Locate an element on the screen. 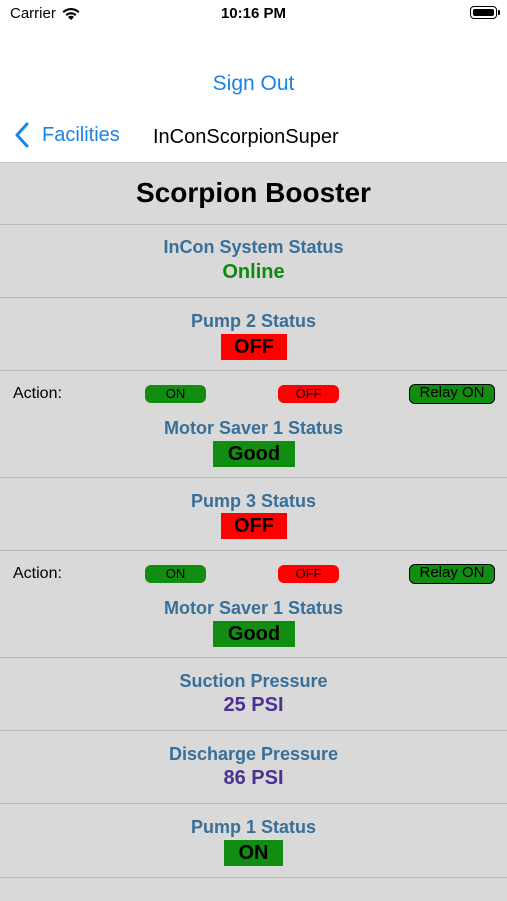 Image resolution: width=507 pixels, height=901 pixels. system-status-row: InCon System Status Online is located at coordinates (253, 261).